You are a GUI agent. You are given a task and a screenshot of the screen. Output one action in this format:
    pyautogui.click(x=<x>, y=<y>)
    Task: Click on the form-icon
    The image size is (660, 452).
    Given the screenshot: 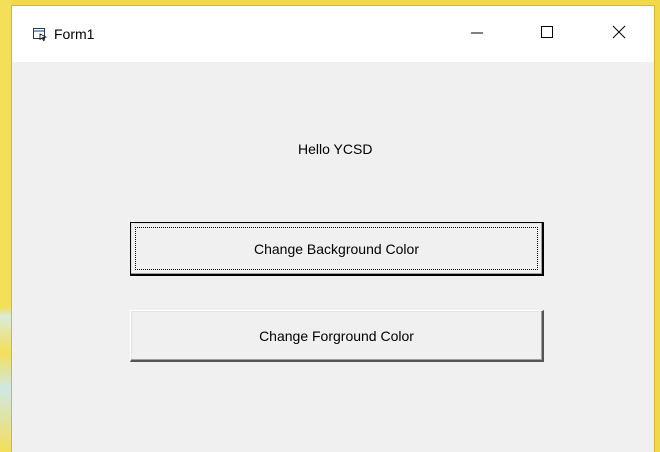 What is the action you would take?
    pyautogui.click(x=40, y=34)
    